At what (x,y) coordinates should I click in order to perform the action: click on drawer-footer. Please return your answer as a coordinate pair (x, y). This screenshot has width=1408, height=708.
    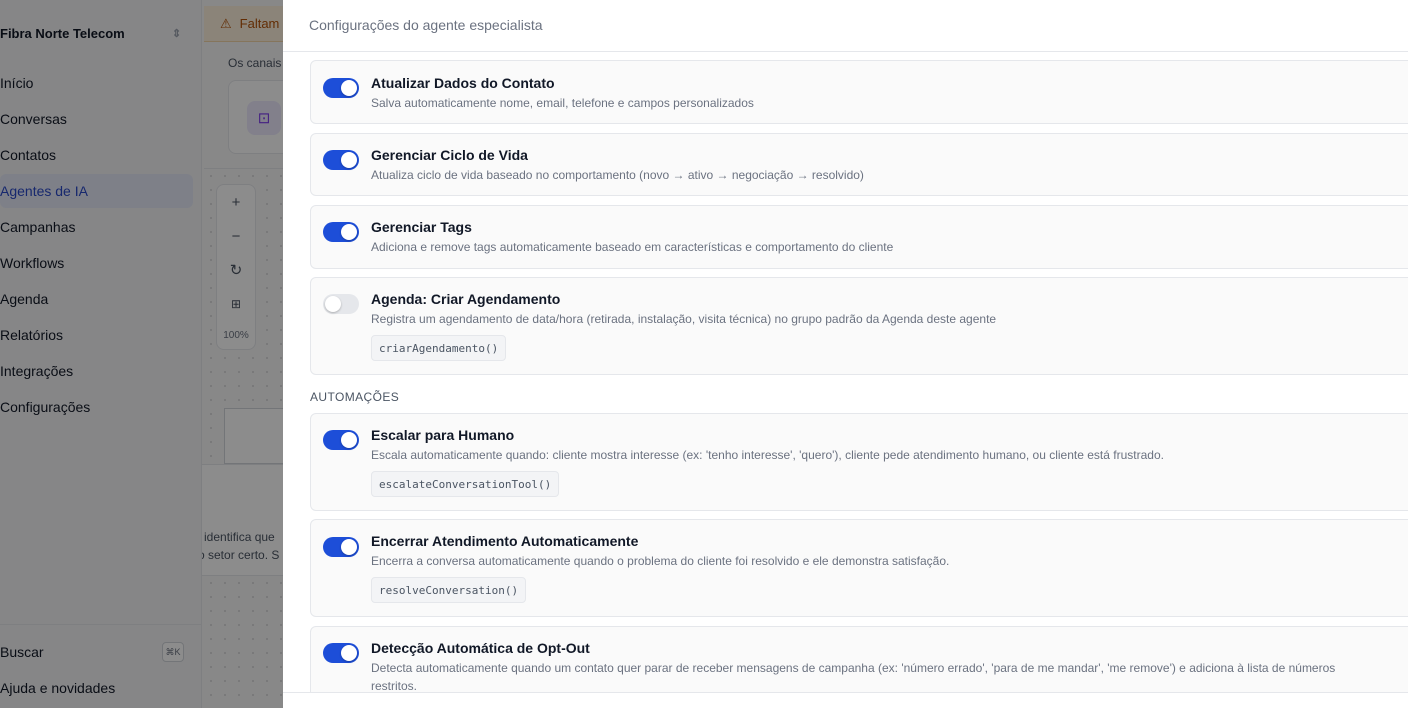
    Looking at the image, I should click on (845, 700).